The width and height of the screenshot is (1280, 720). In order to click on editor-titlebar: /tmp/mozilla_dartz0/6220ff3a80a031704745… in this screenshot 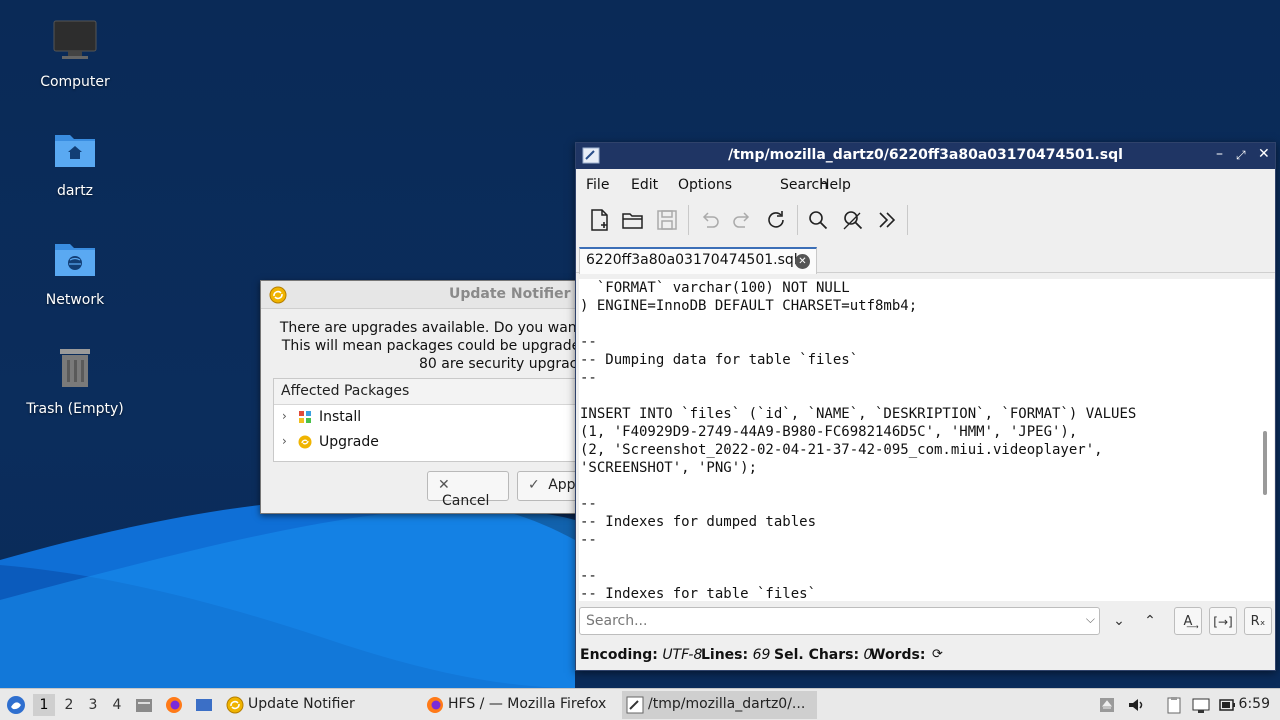, I will do `click(925, 156)`.